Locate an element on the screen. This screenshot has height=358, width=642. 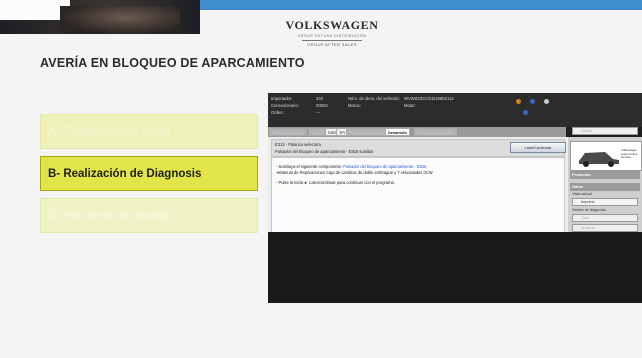
info-icon is located at coordinates (525, 112).